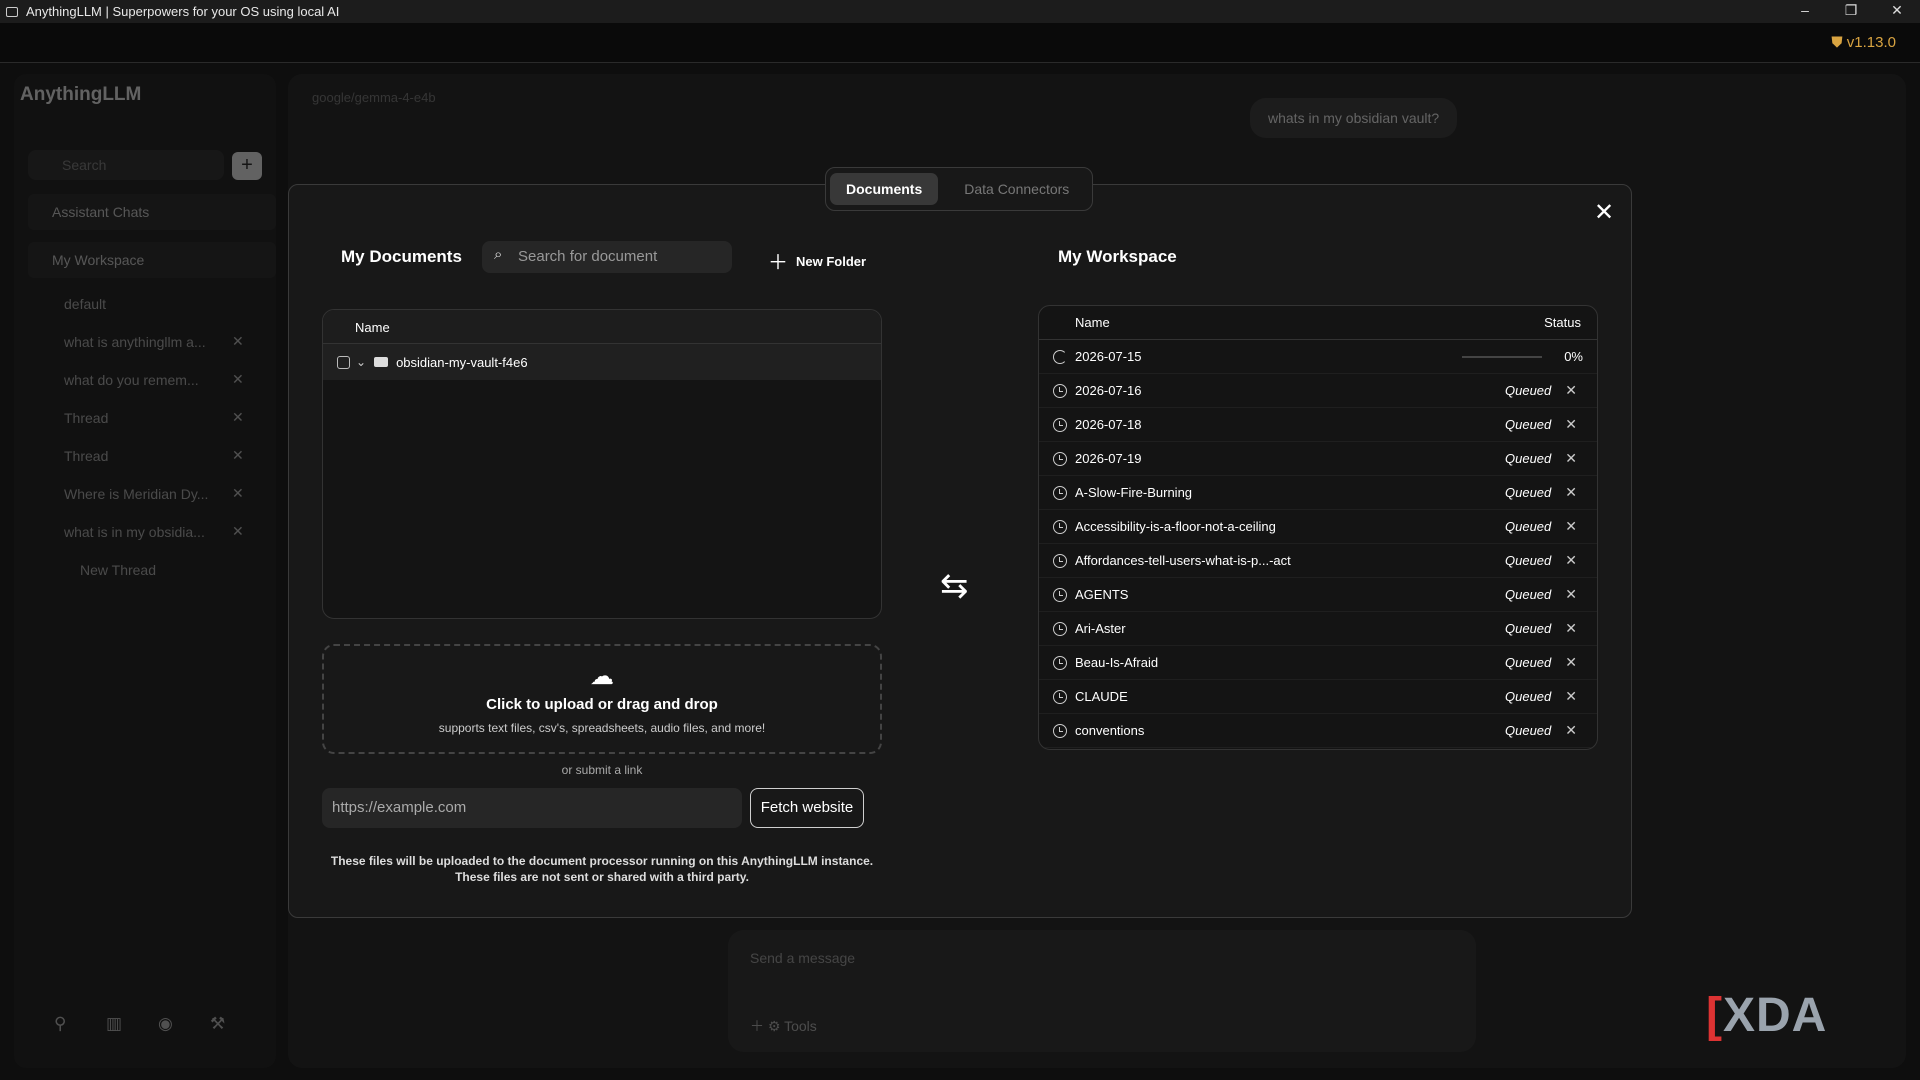 The height and width of the screenshot is (1080, 1920). What do you see at coordinates (602, 770) in the screenshot?
I see `or-submit-link: or submit a link` at bounding box center [602, 770].